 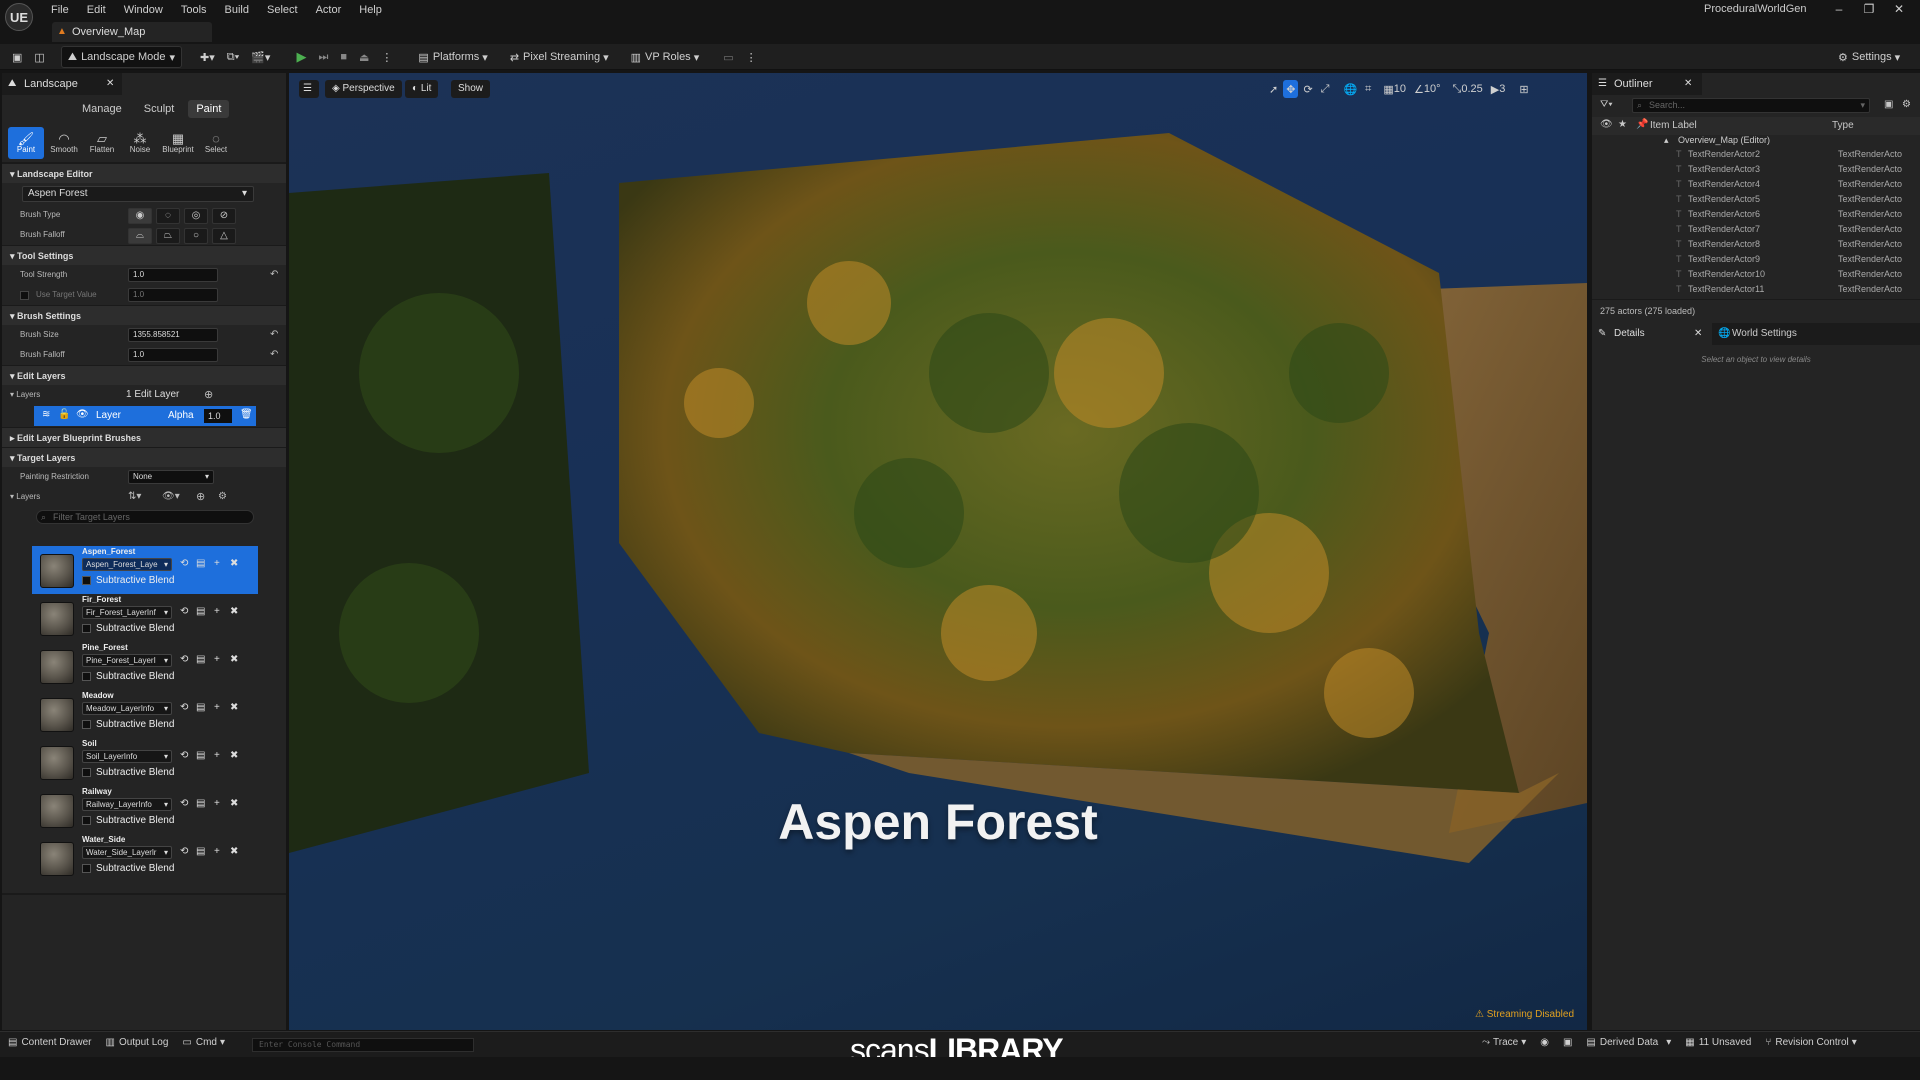 I want to click on save-icon: ▣, so click(x=17, y=57).